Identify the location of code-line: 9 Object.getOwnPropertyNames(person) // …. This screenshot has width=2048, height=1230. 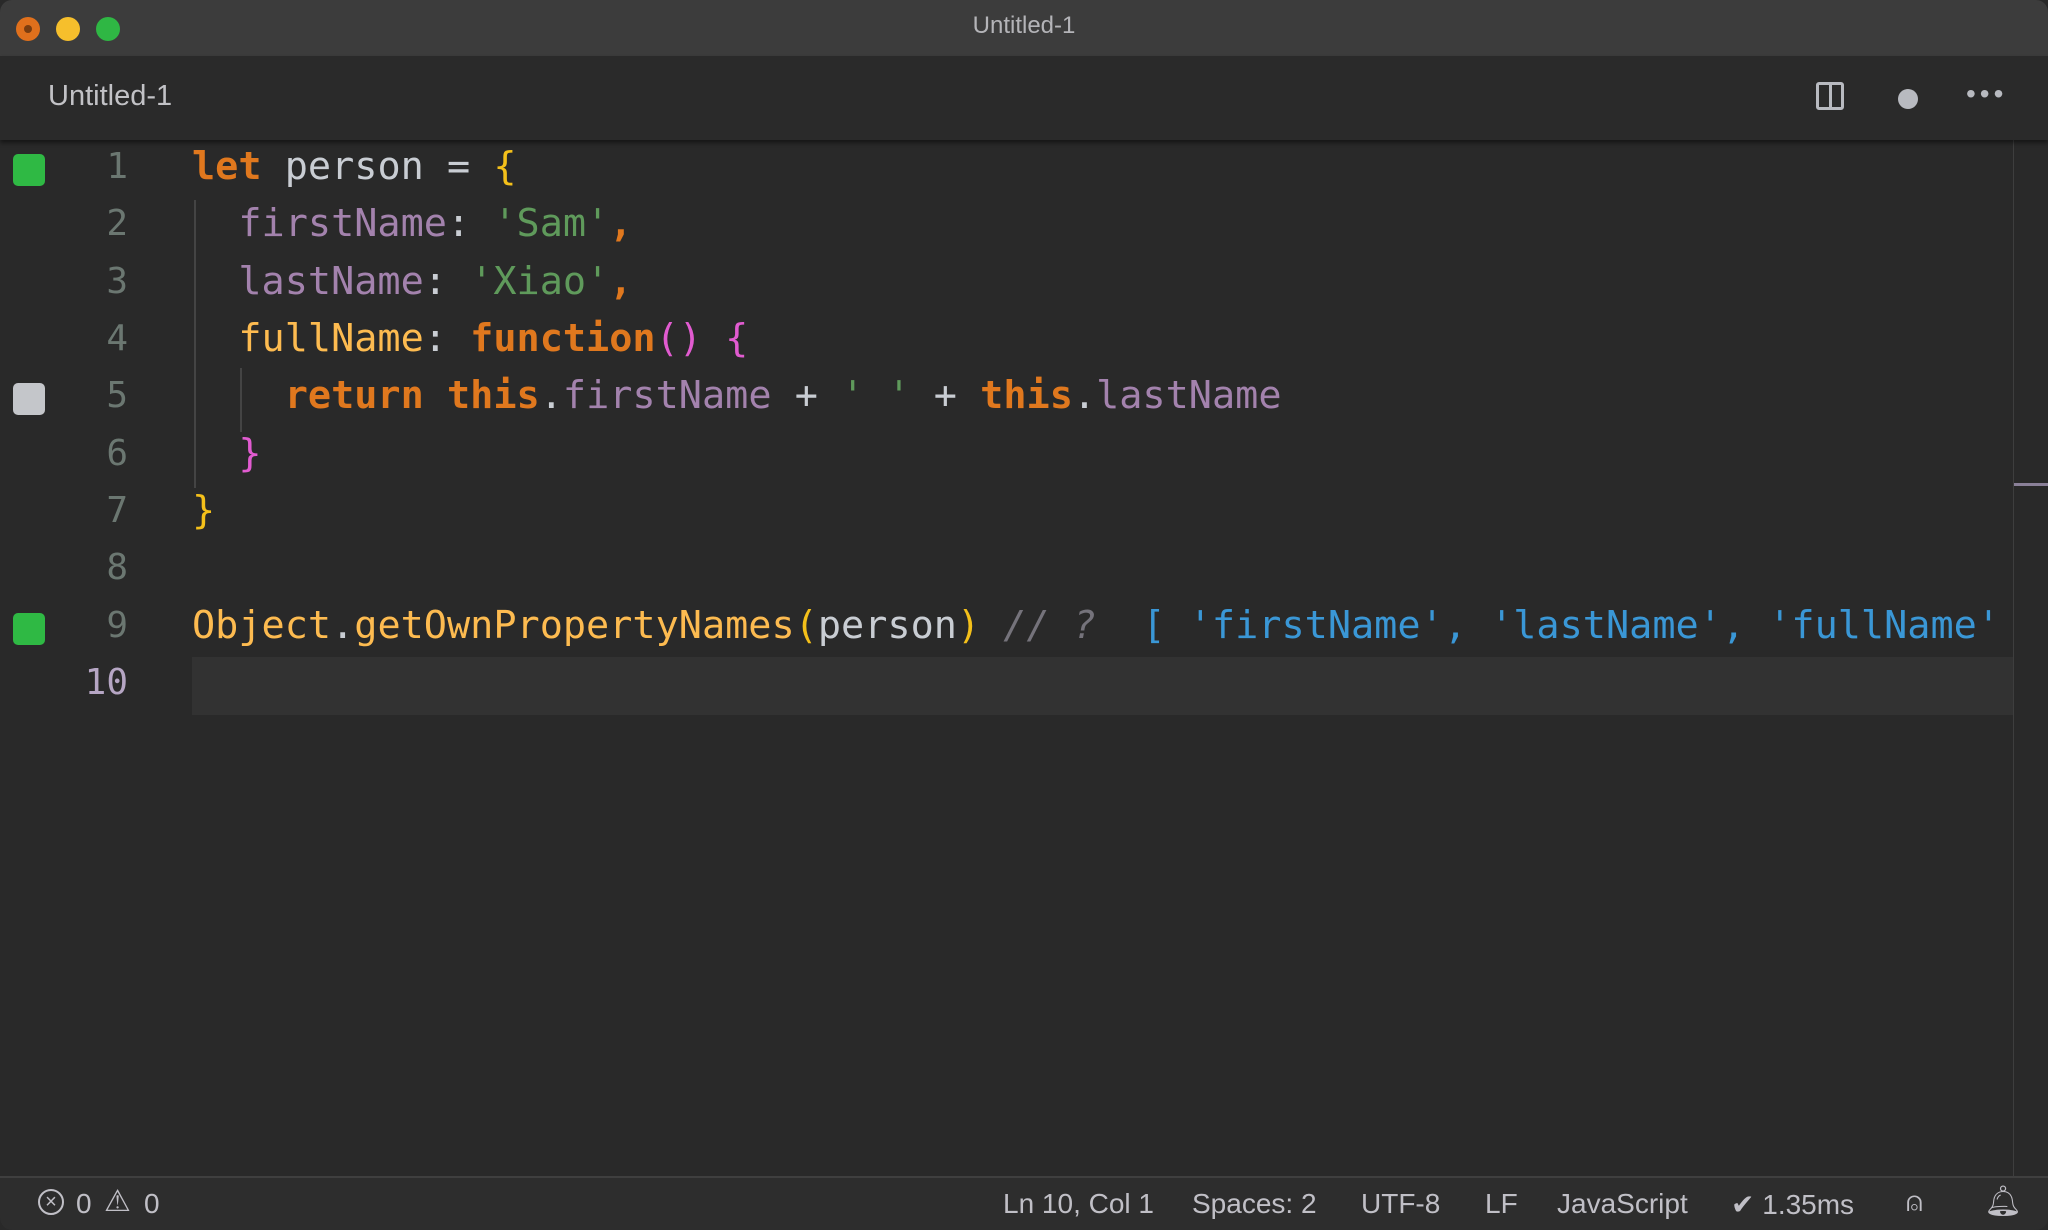
(1006, 629).